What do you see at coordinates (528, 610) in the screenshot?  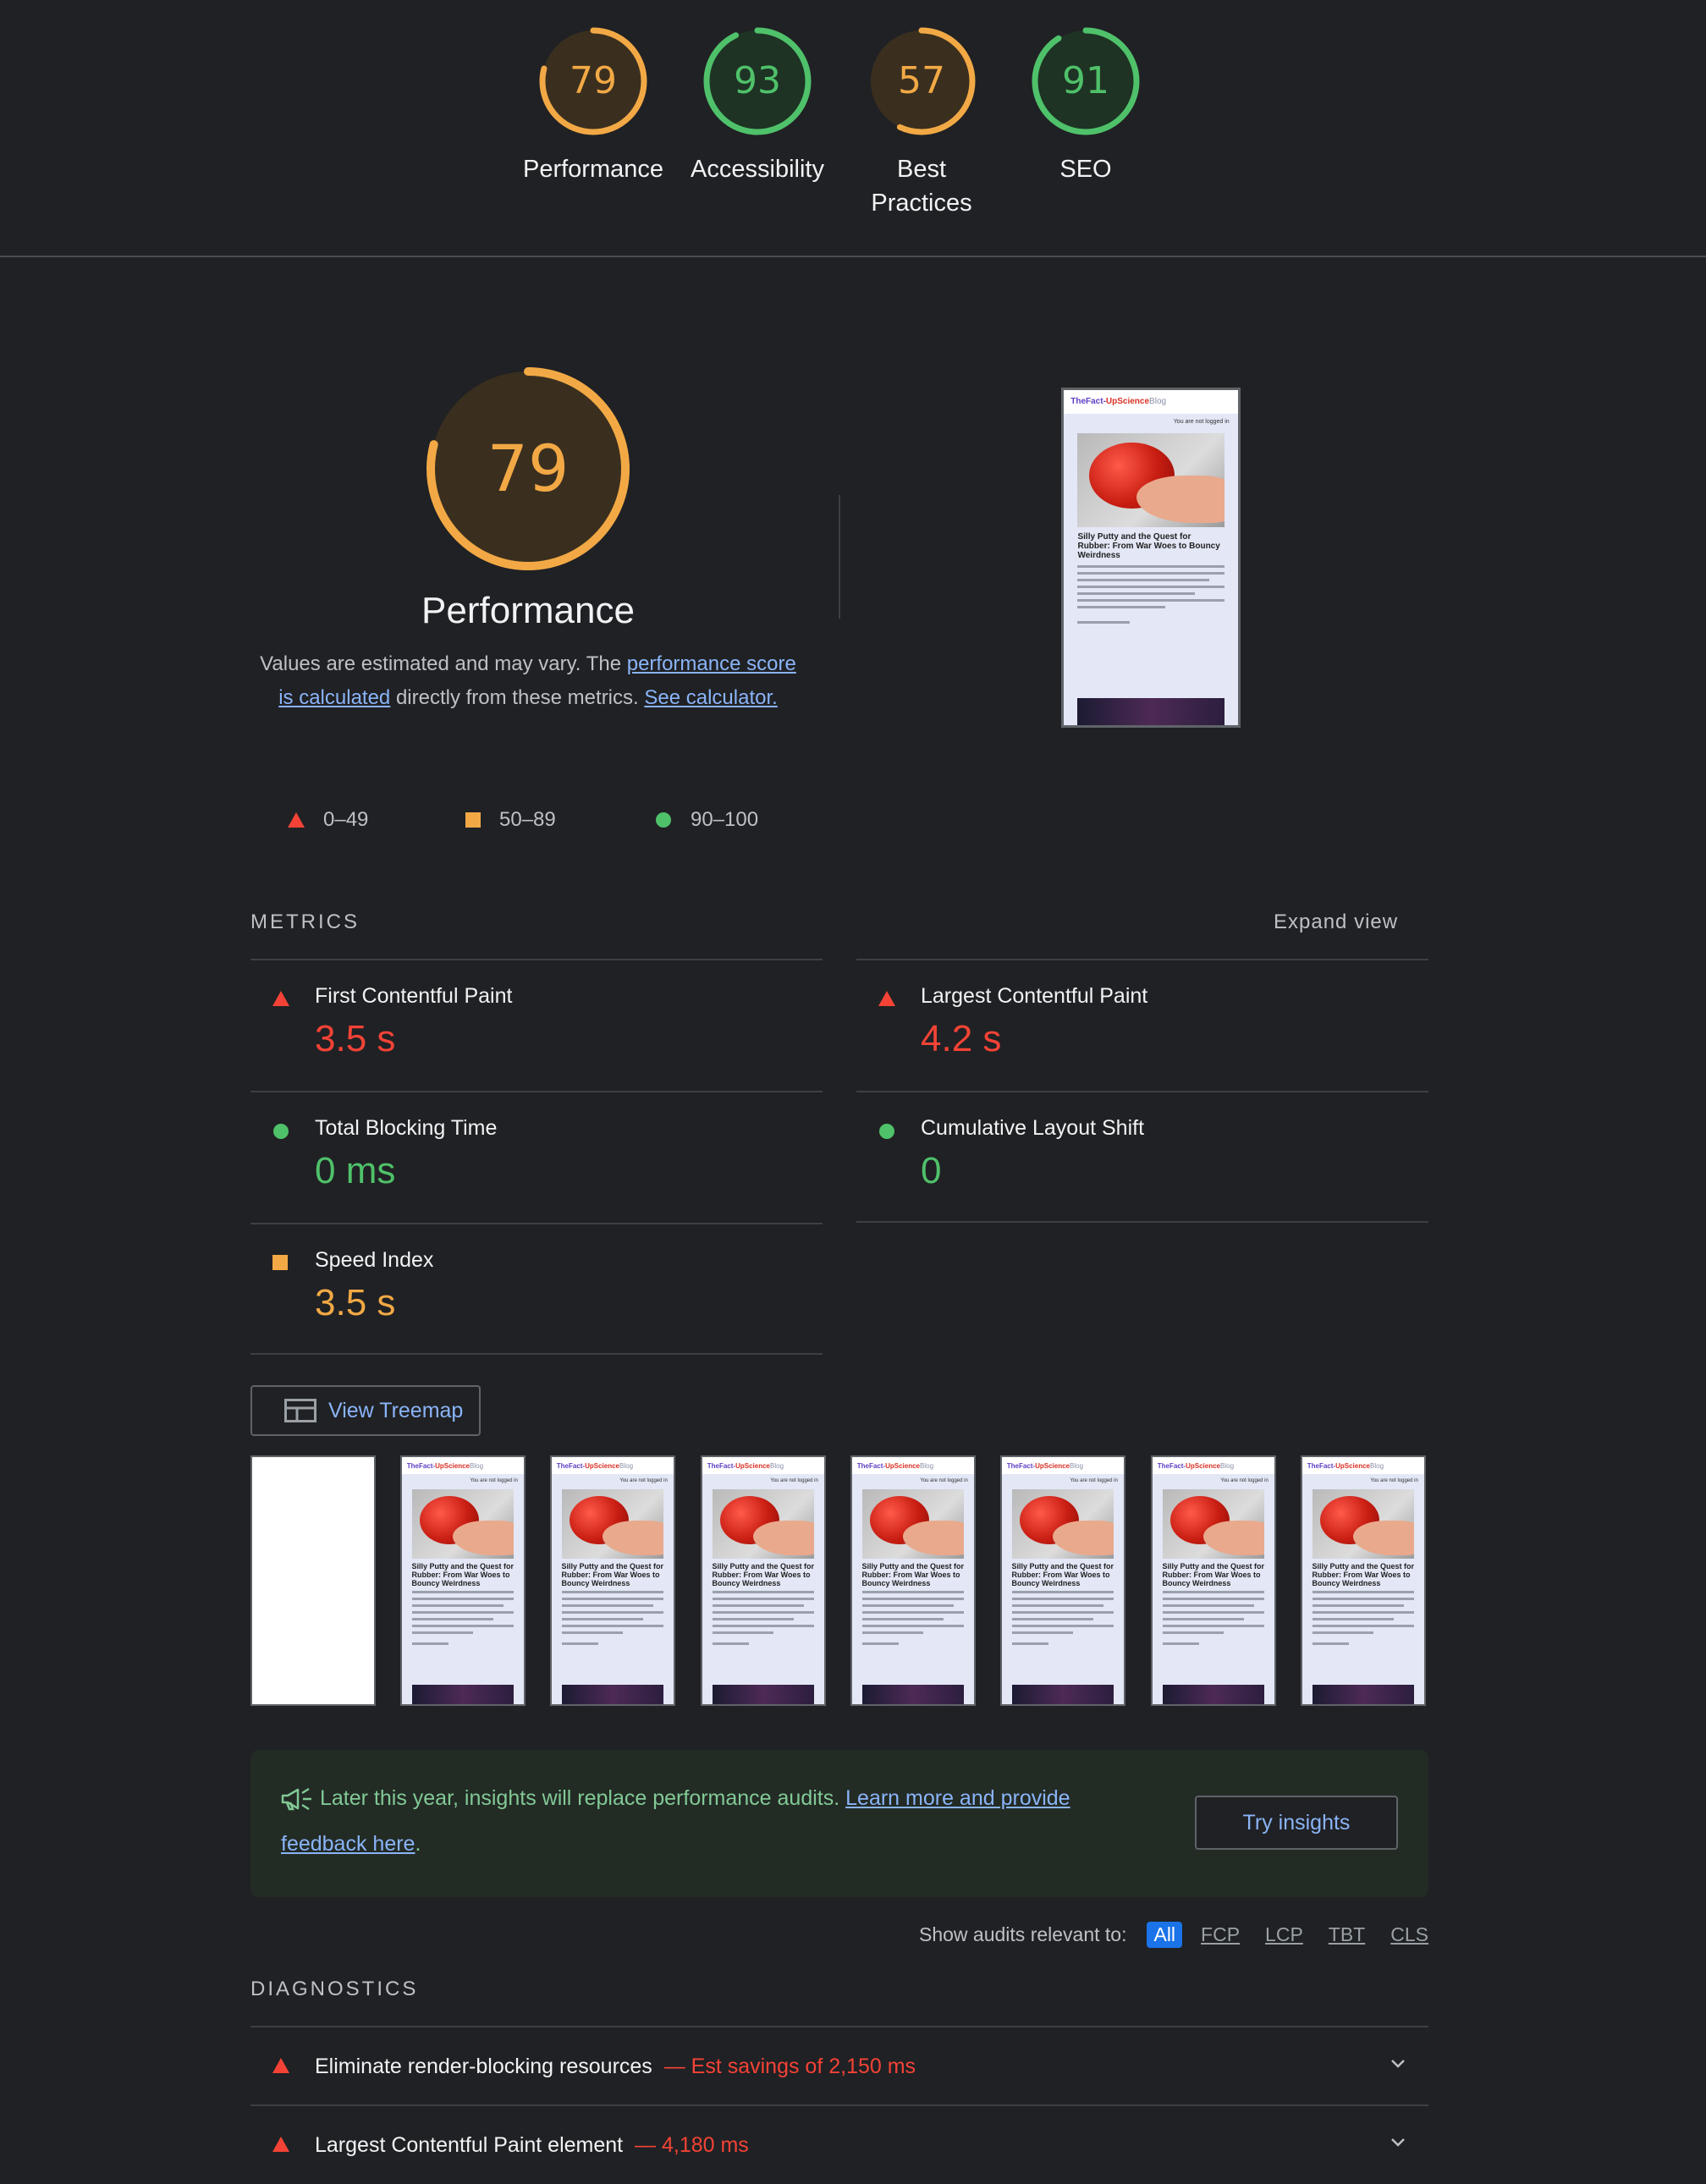 I see `performance-title: Performance` at bounding box center [528, 610].